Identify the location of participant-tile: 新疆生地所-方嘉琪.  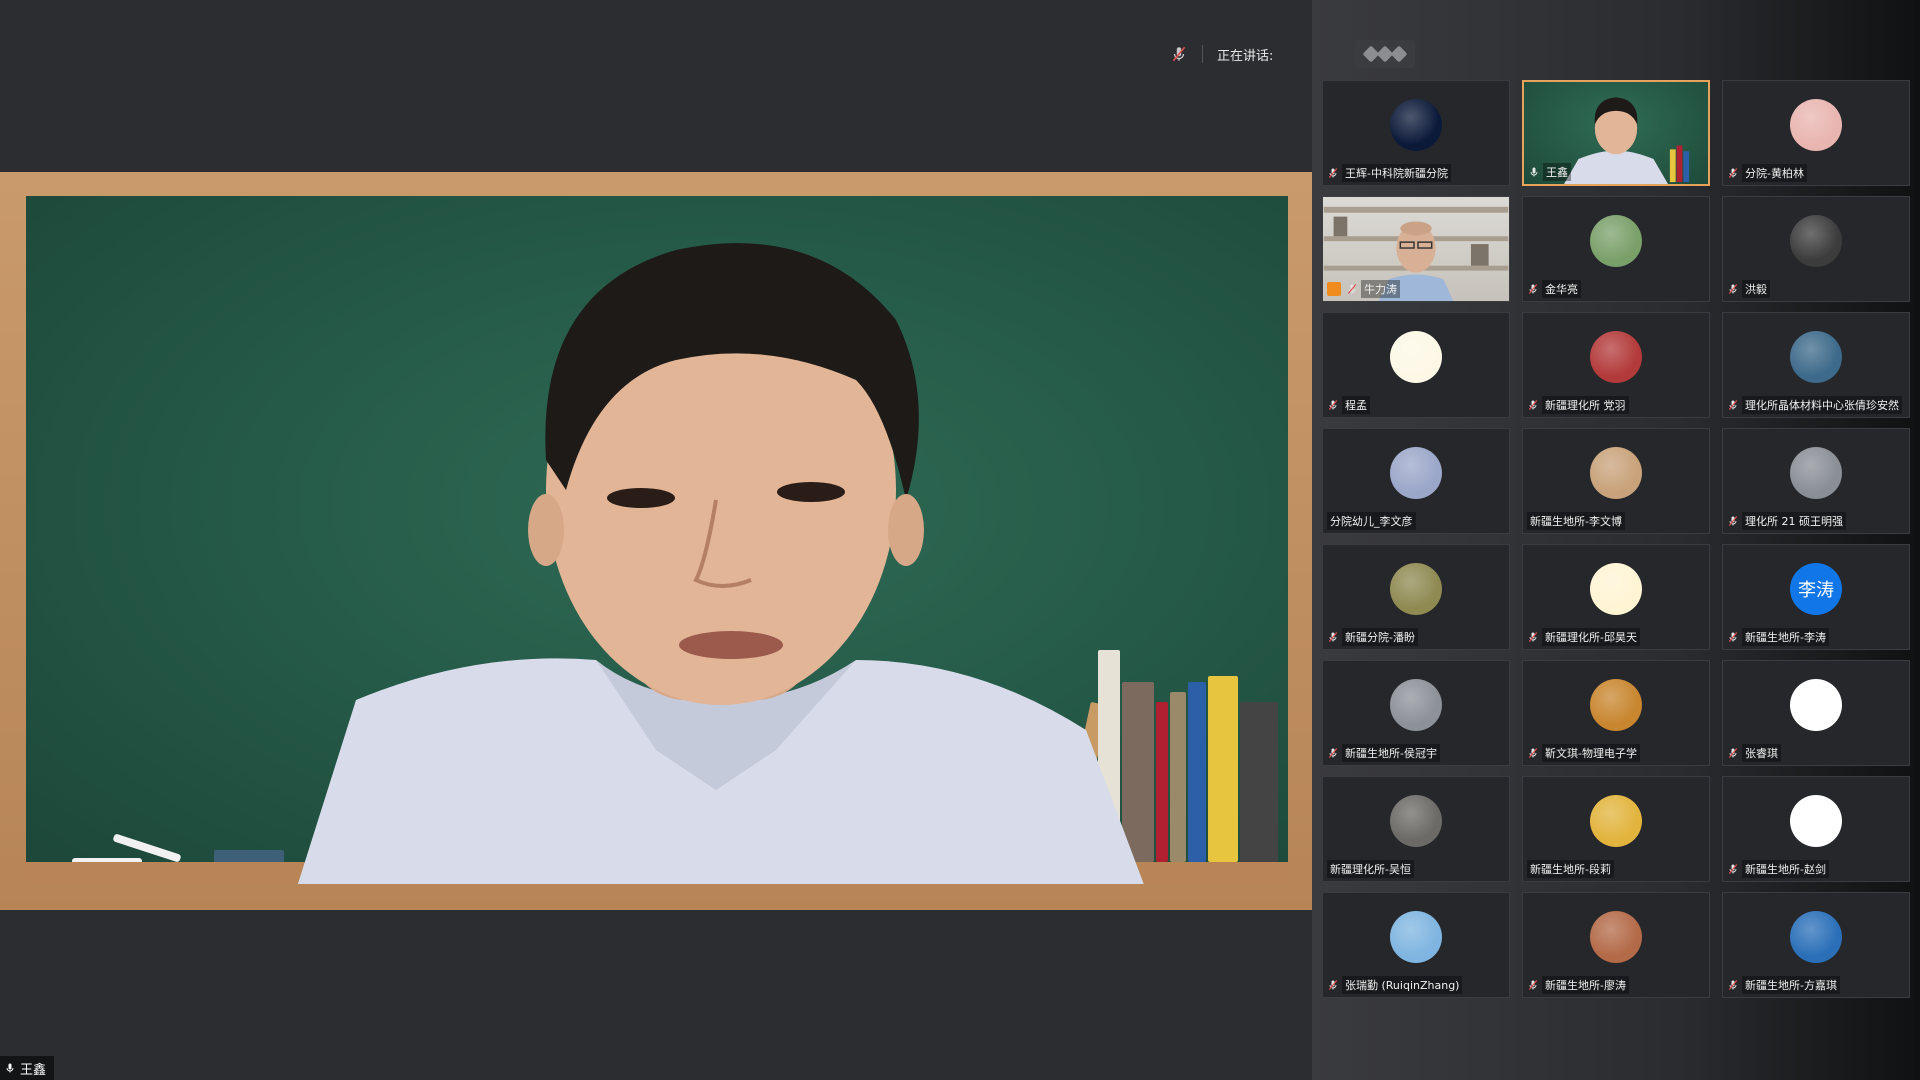
(1816, 945).